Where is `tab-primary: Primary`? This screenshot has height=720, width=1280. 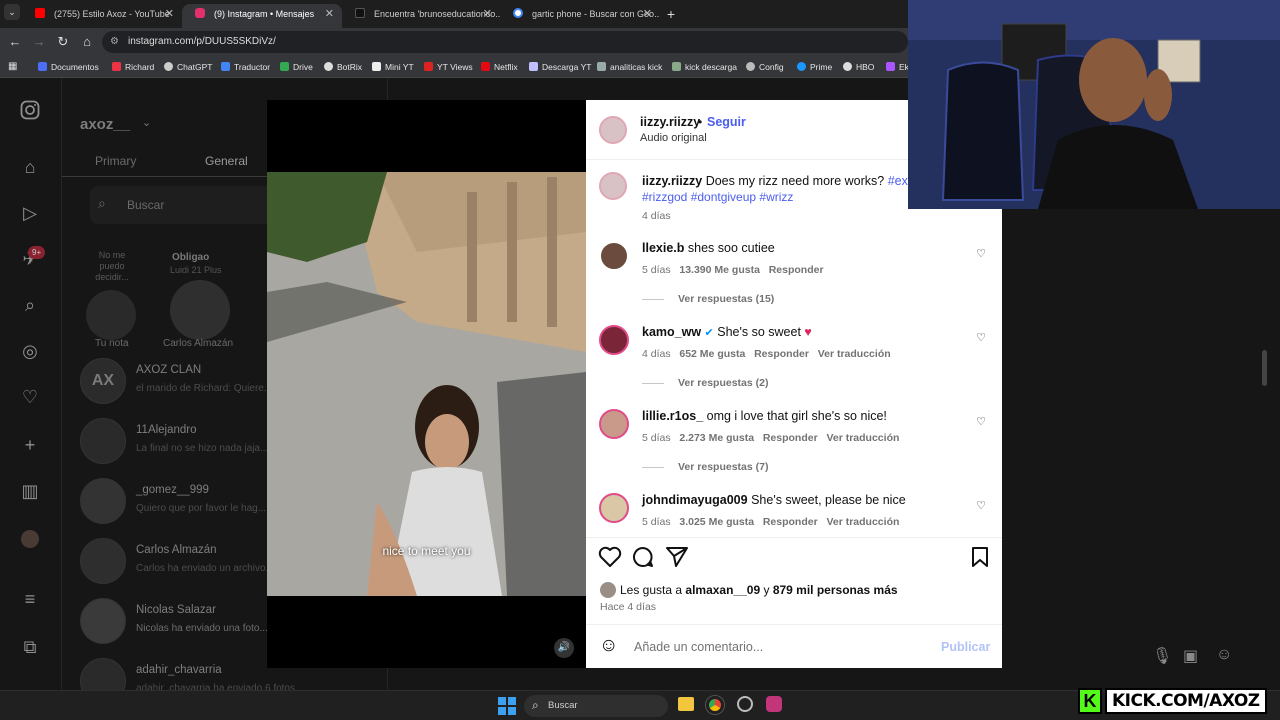 tab-primary: Primary is located at coordinates (115, 161).